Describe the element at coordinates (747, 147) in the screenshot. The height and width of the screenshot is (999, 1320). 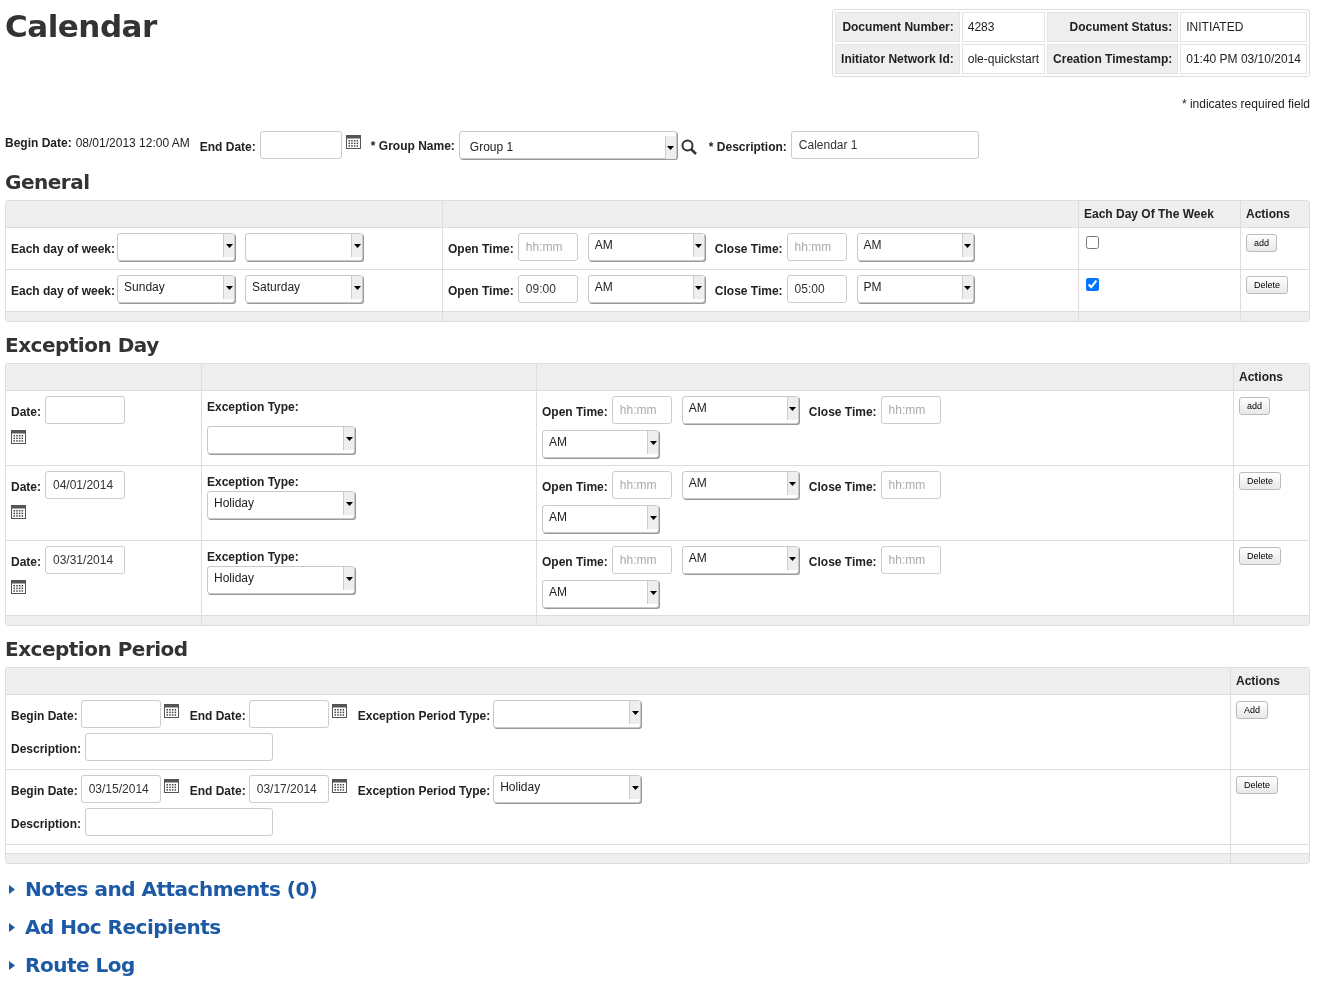
I see `field-label: * Description:` at that location.